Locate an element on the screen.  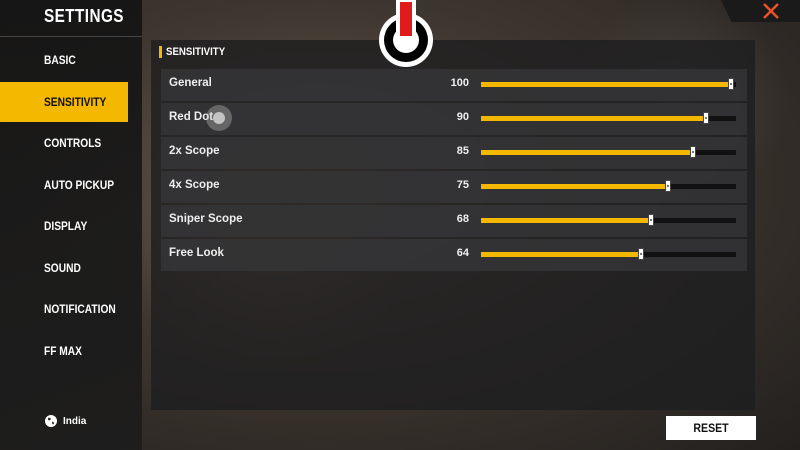
sidebar-item-label: SENSITIVITY is located at coordinates (75, 101).